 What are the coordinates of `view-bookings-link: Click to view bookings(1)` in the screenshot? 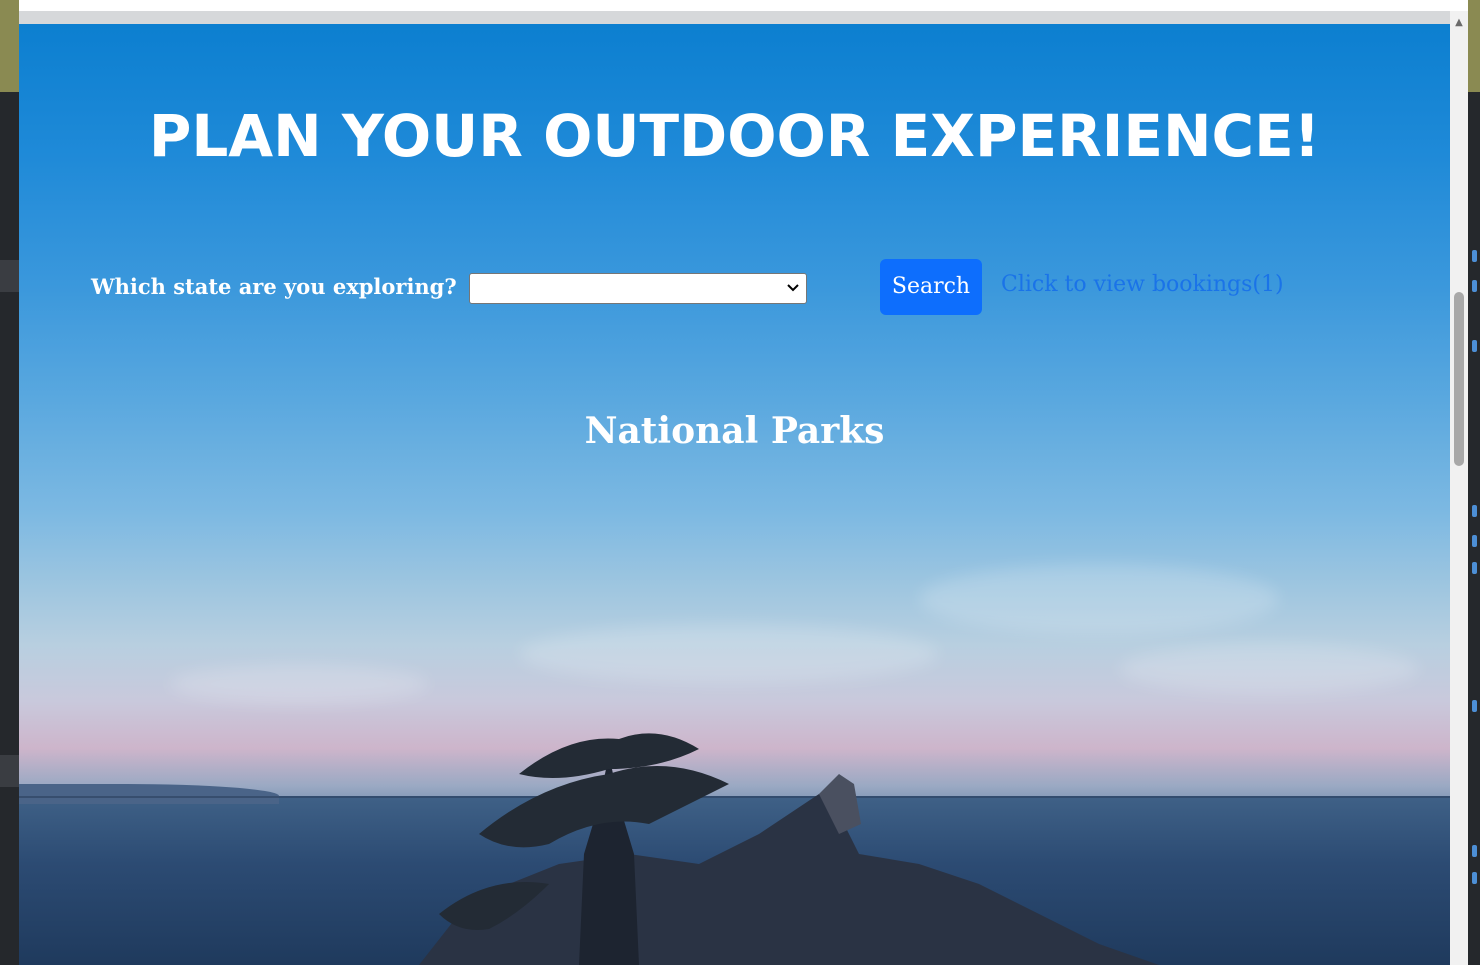 It's located at (1142, 284).